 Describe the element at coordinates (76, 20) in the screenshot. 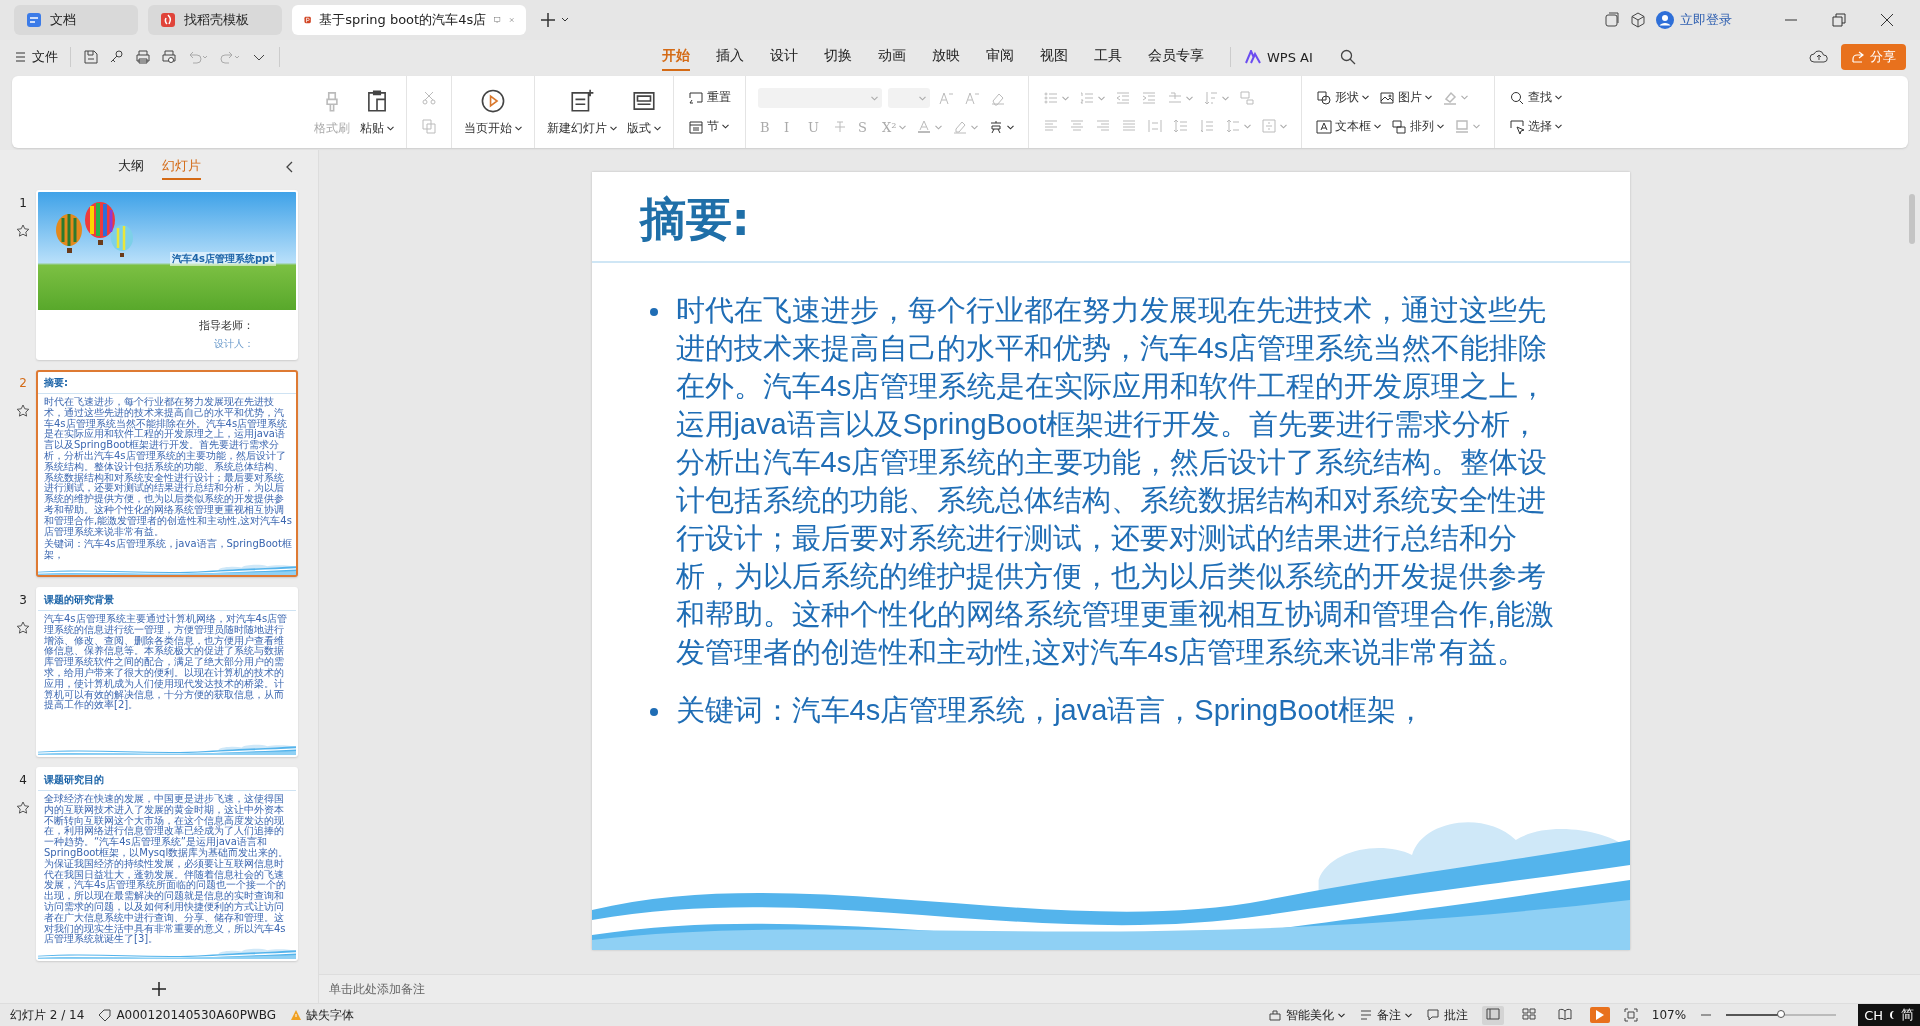

I see `document-tab: 文档` at that location.